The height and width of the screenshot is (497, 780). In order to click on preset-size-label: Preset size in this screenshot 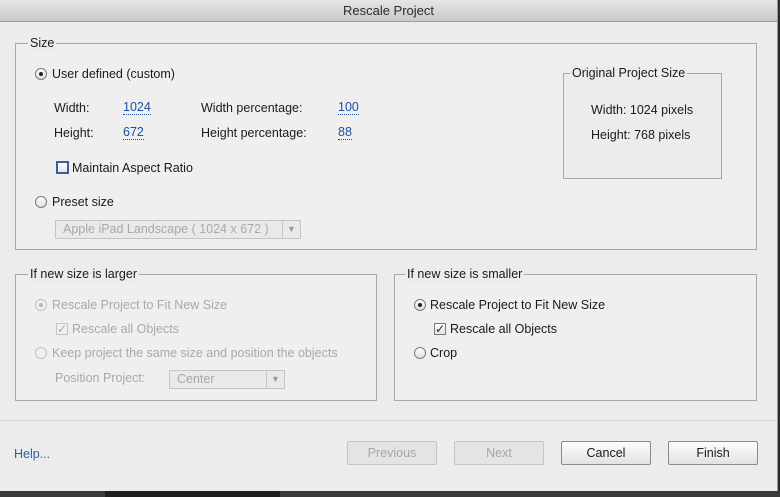, I will do `click(83, 202)`.